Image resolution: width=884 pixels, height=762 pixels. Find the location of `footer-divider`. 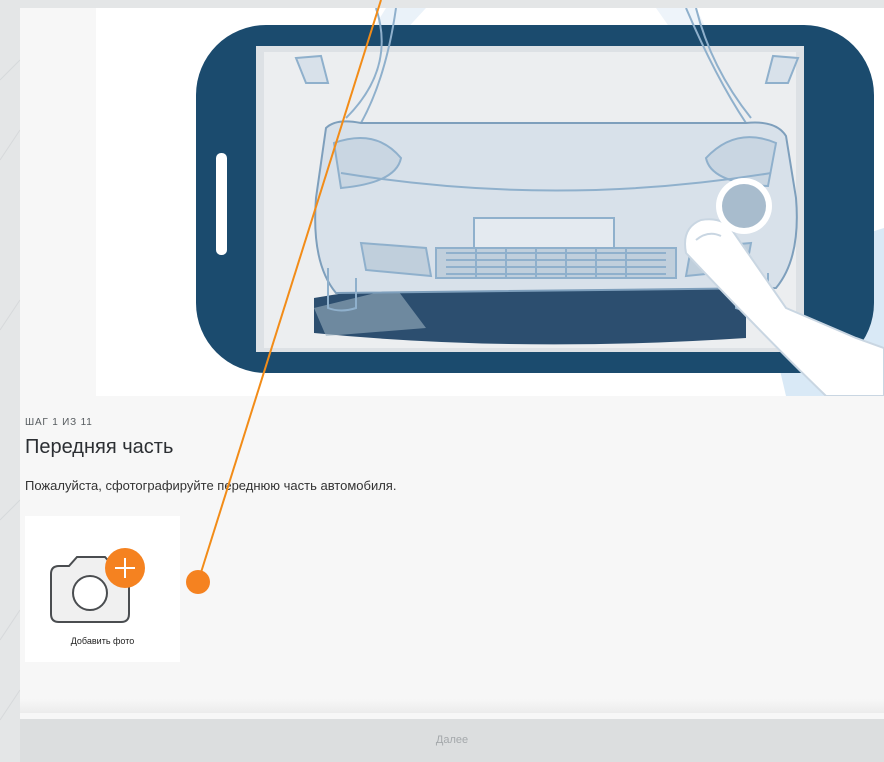

footer-divider is located at coordinates (452, 706).